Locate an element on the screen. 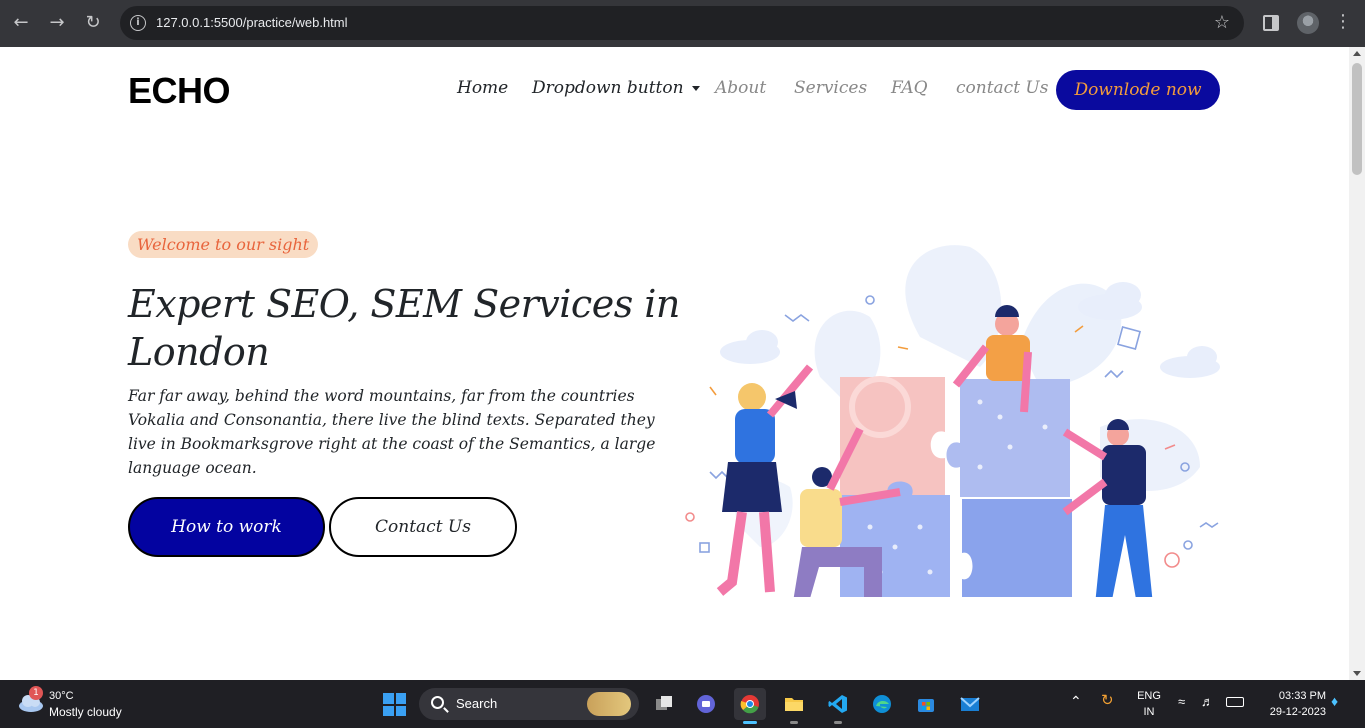 This screenshot has width=1365, height=728. address-url: 127.0.0.1:5500/practice/web.html is located at coordinates (252, 23).